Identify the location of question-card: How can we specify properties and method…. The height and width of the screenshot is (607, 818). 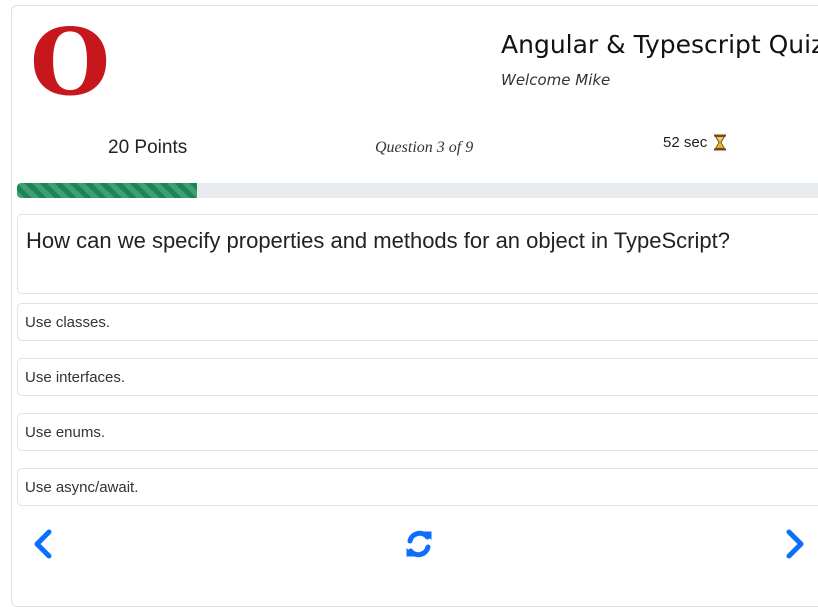
(417, 254).